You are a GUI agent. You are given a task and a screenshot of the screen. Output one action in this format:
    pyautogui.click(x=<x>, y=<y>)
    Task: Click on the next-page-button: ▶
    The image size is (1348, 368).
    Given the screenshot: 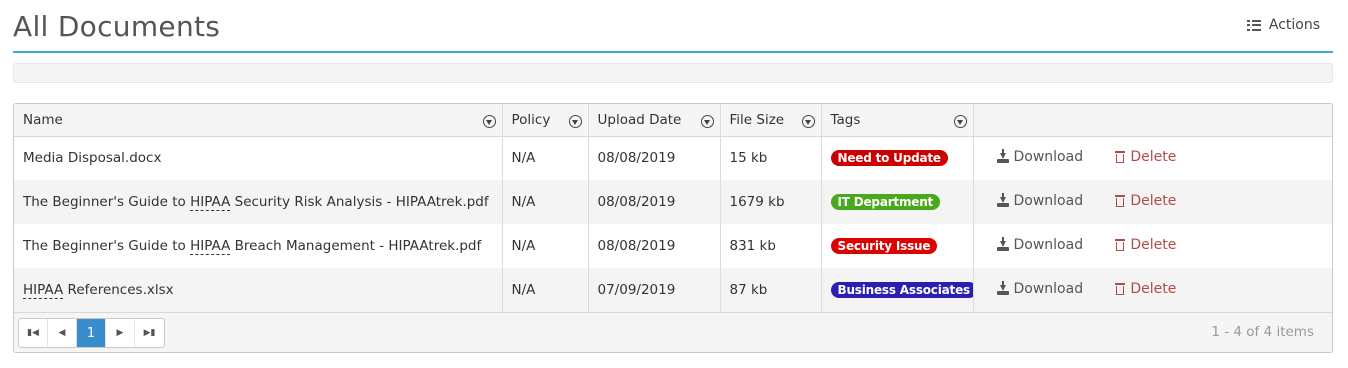 What is the action you would take?
    pyautogui.click(x=120, y=333)
    